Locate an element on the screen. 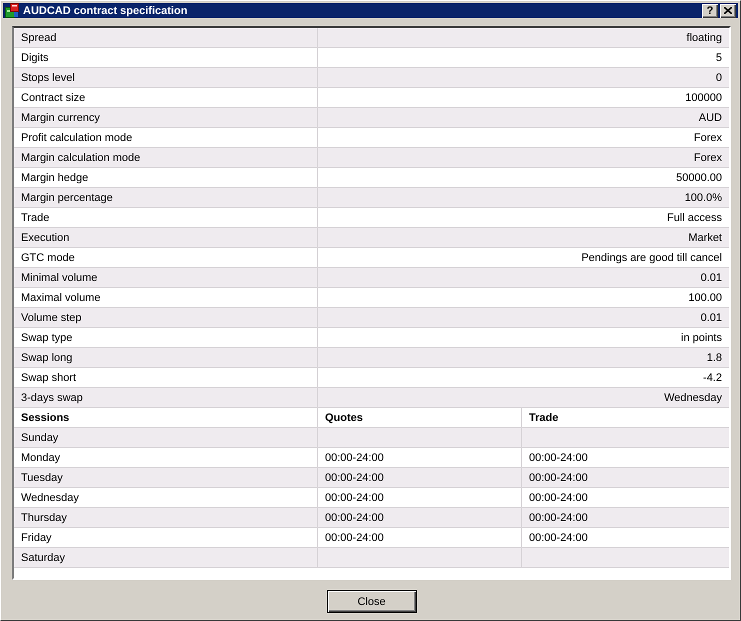  property-name-cell: Digits is located at coordinates (166, 57).